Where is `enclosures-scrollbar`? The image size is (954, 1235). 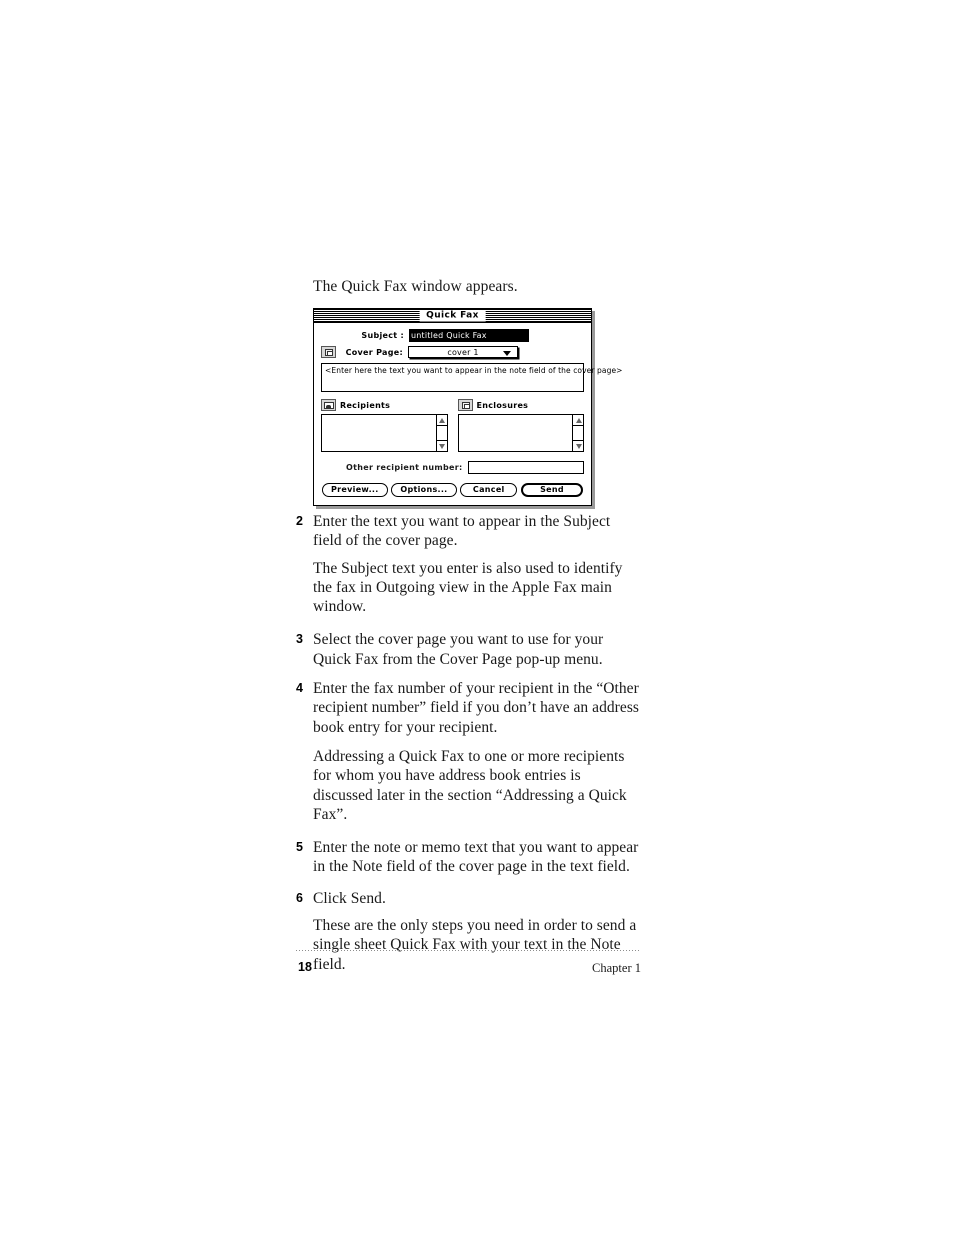 enclosures-scrollbar is located at coordinates (578, 433).